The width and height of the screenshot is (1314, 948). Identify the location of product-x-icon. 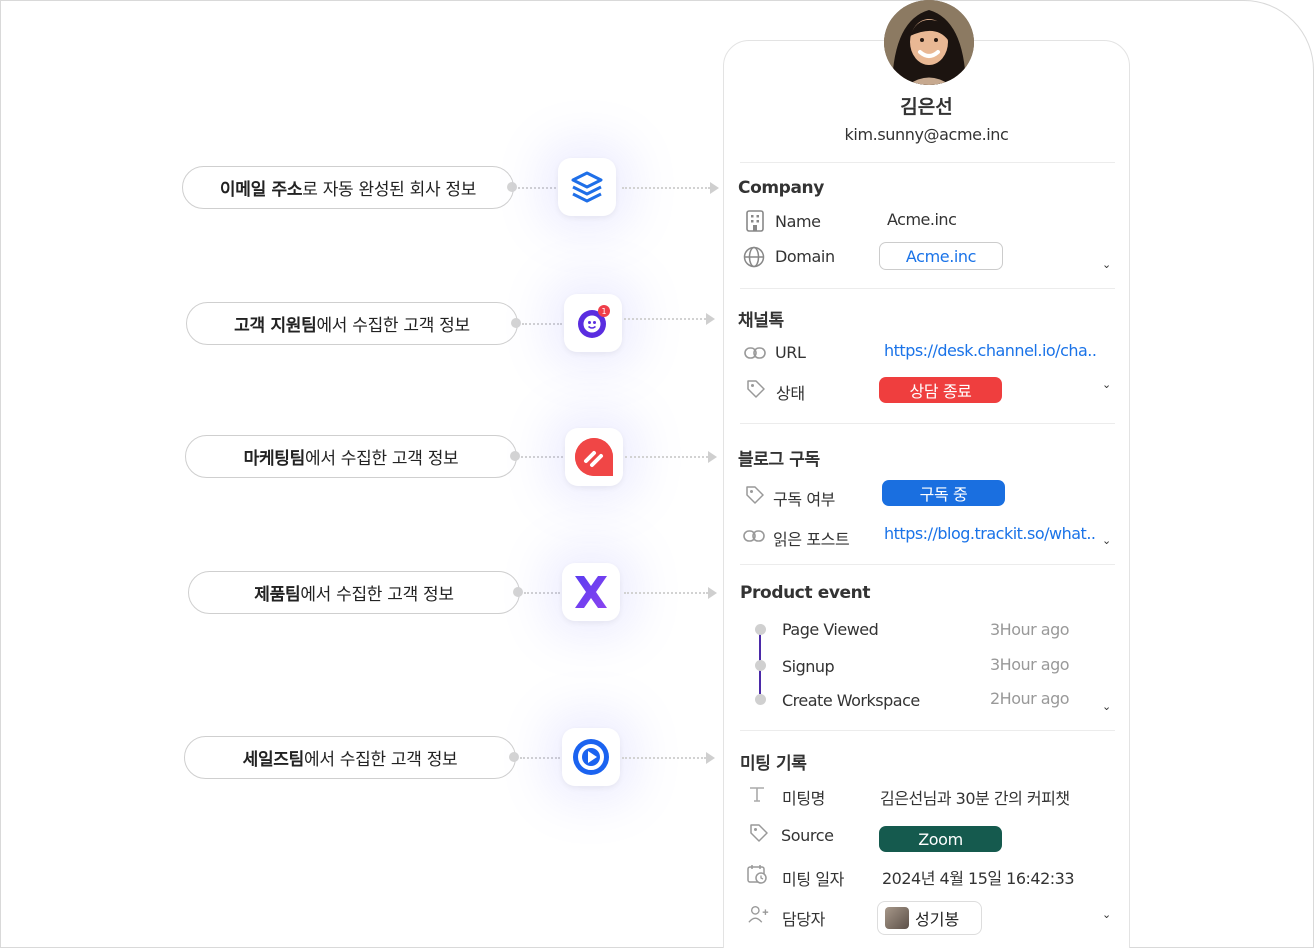
(591, 592).